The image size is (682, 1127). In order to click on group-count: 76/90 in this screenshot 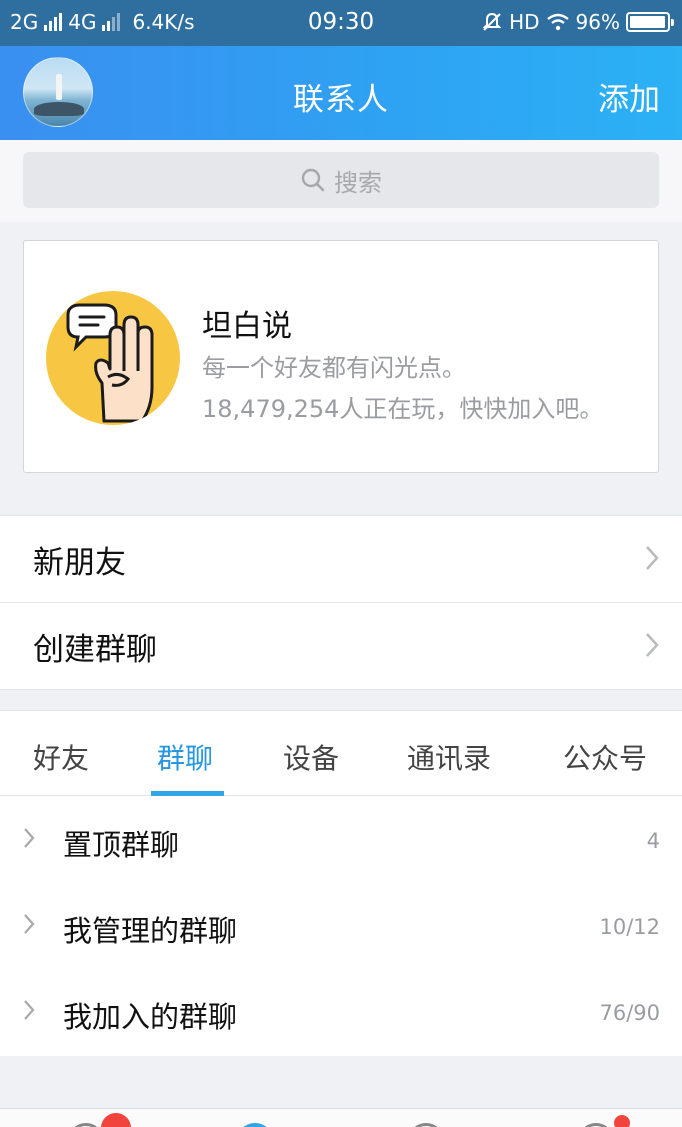, I will do `click(629, 1013)`.